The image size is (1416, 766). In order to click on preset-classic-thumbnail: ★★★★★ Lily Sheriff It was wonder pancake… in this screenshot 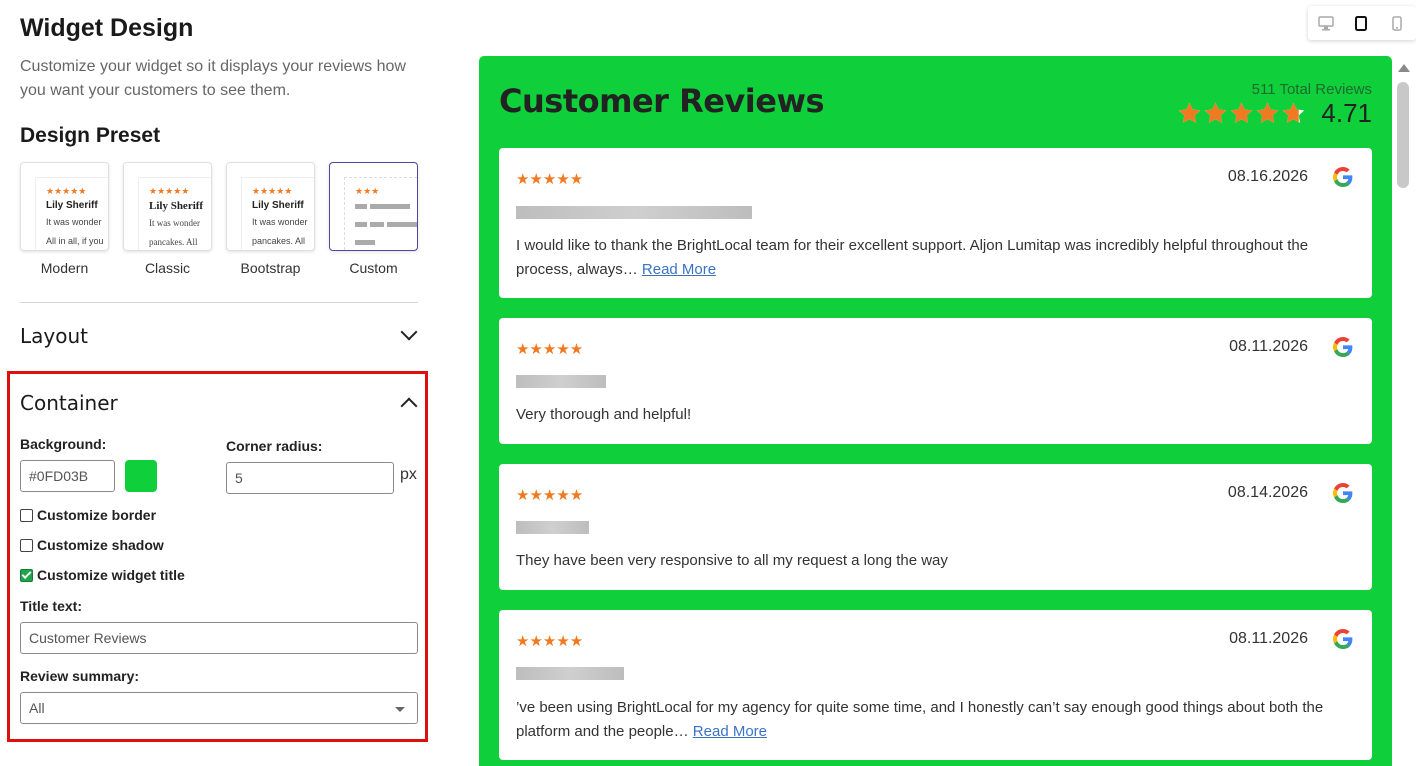, I will do `click(167, 206)`.